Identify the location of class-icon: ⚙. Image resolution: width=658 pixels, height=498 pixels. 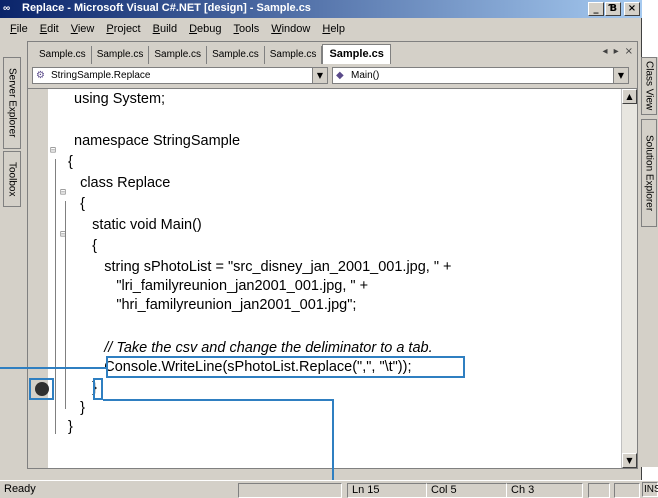
(40, 75).